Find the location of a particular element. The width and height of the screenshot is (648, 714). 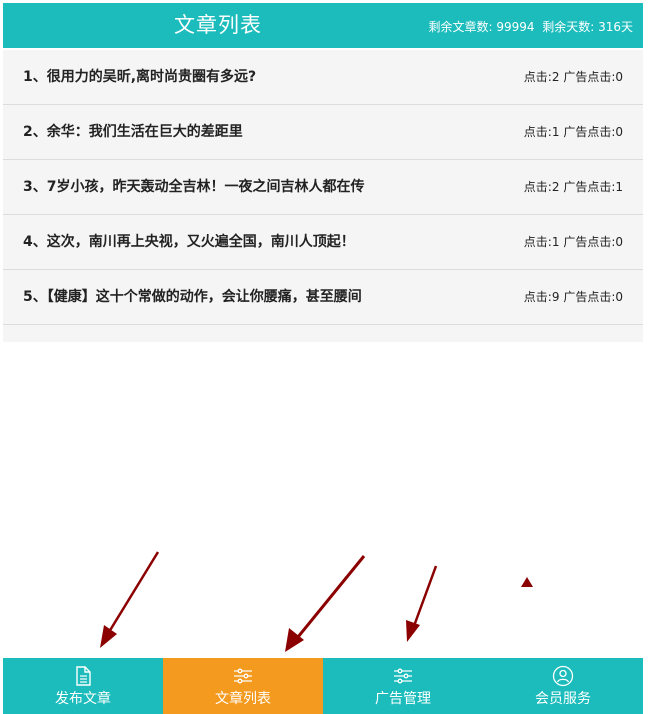

header-stats: 剩余文章数: 99994 剩余天数: 316天 is located at coordinates (531, 25).